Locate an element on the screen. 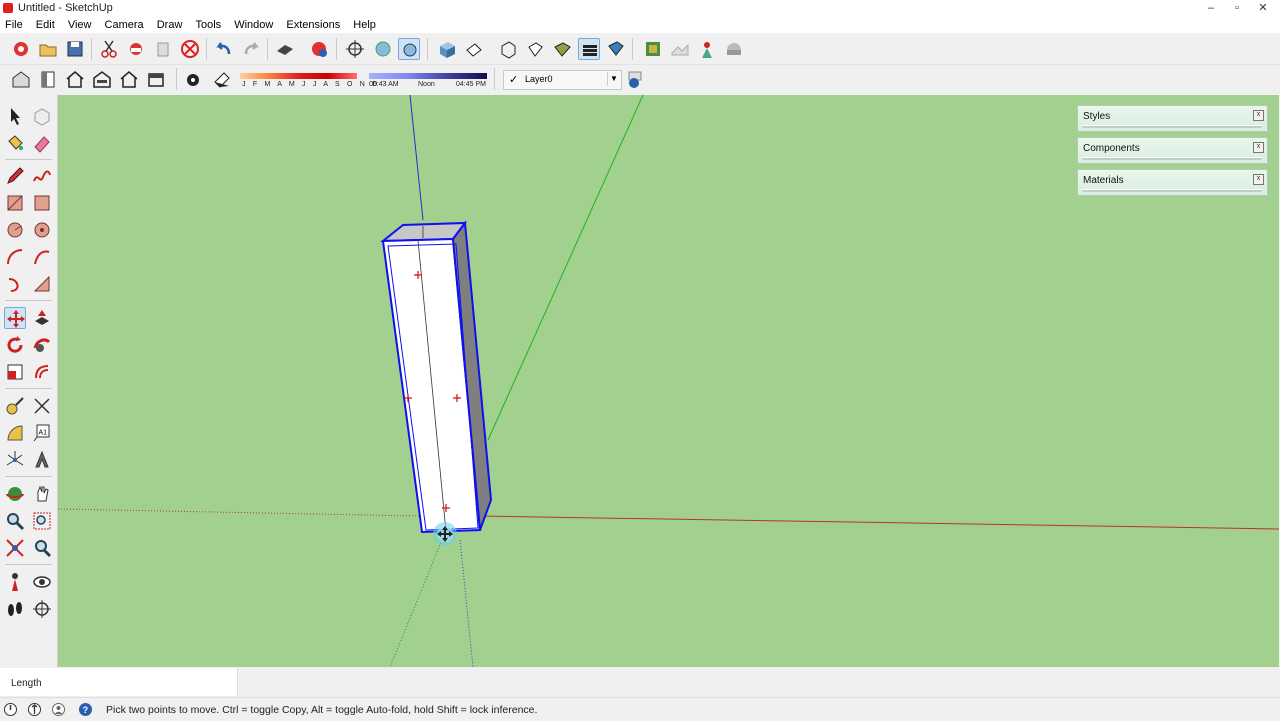  chevron-down-icon: ▼ is located at coordinates (613, 79).